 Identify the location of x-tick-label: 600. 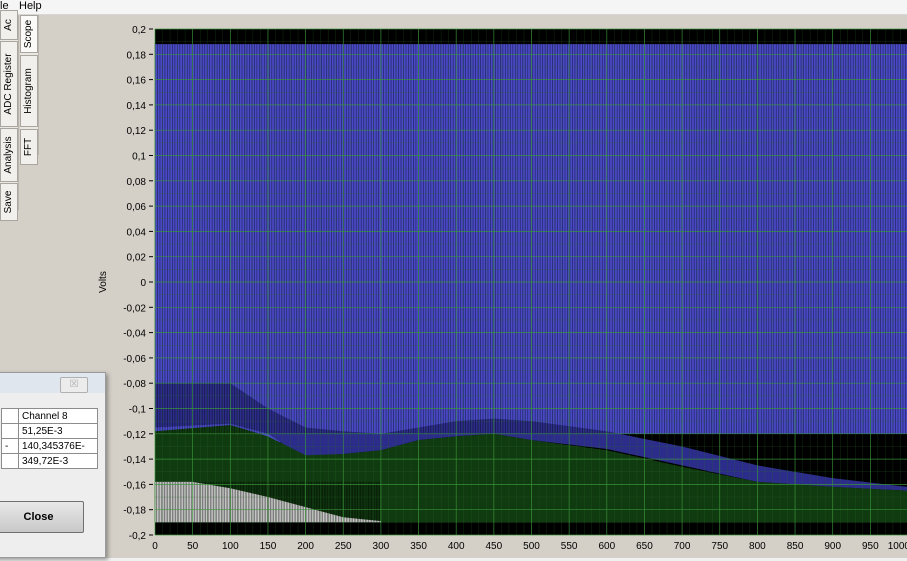
(606, 546).